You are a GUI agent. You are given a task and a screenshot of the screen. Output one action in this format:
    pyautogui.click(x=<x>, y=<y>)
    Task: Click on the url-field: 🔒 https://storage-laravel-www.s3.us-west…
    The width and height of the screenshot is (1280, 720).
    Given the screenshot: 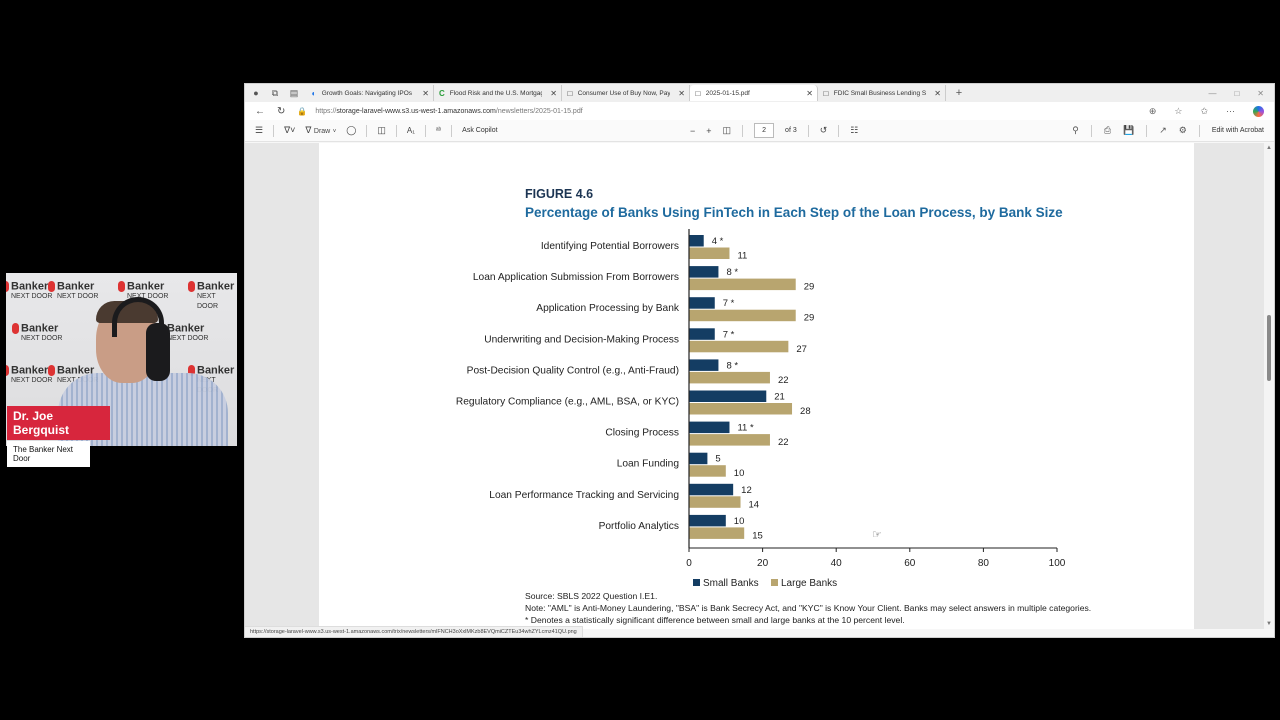 What is the action you would take?
    pyautogui.click(x=439, y=111)
    